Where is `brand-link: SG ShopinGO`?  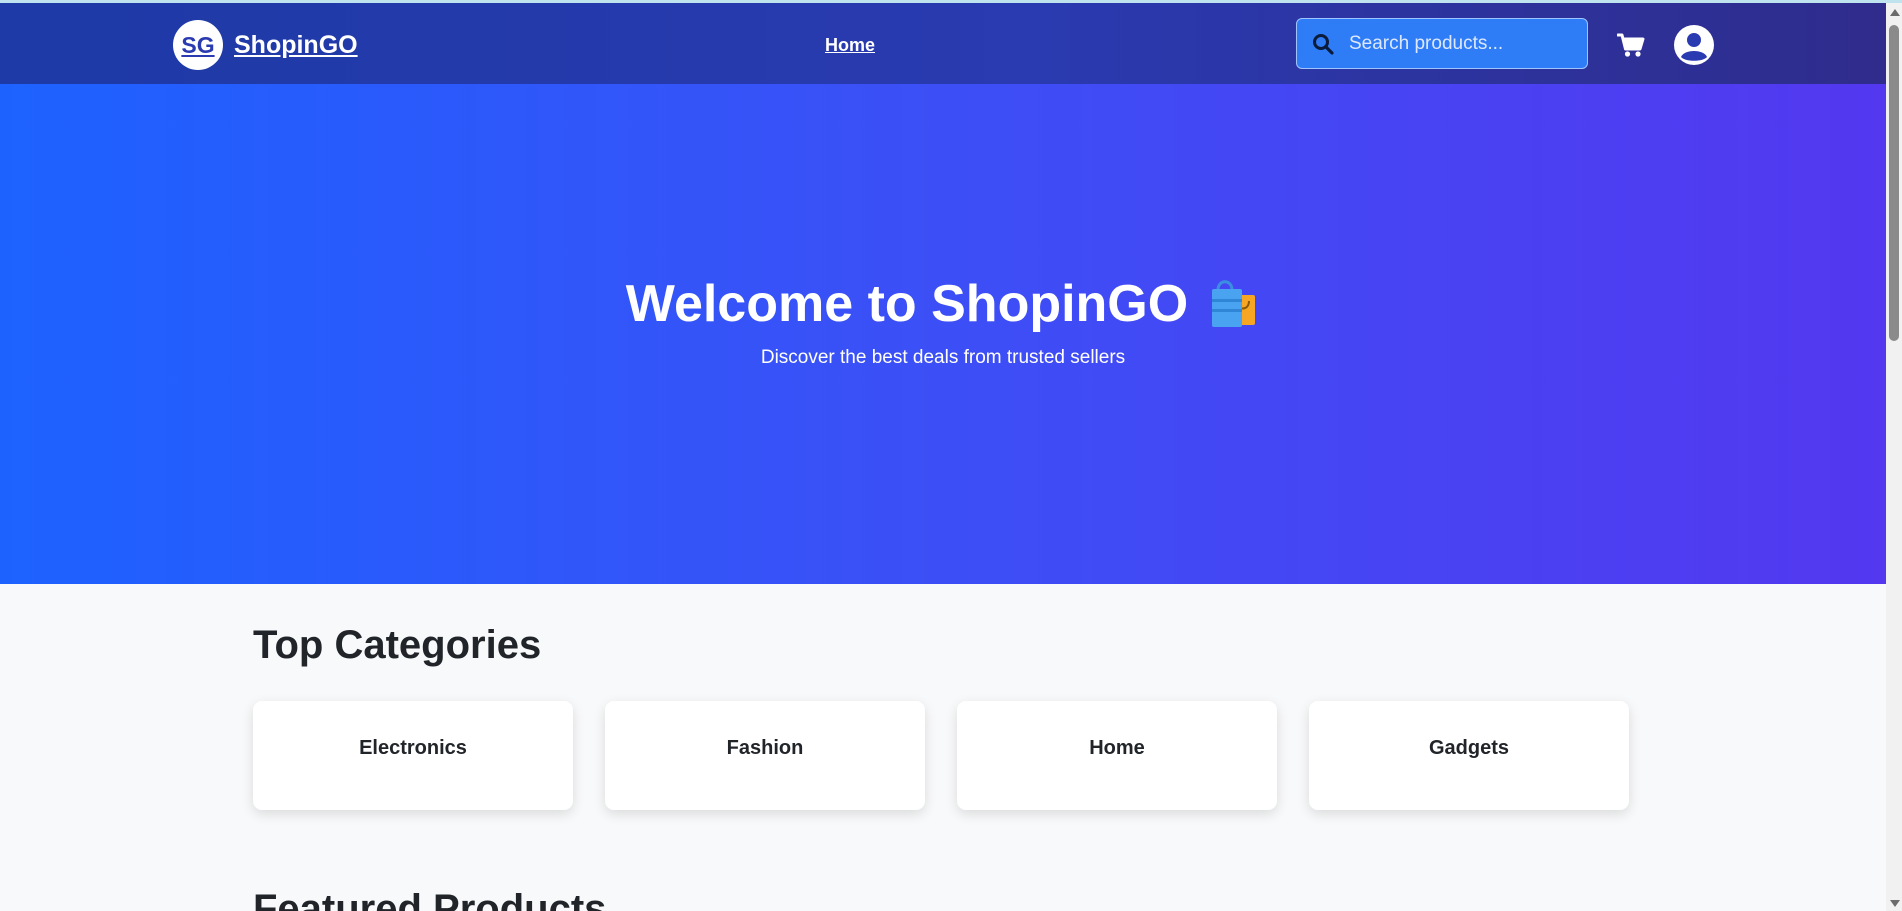
brand-link: SG ShopinGO is located at coordinates (265, 45).